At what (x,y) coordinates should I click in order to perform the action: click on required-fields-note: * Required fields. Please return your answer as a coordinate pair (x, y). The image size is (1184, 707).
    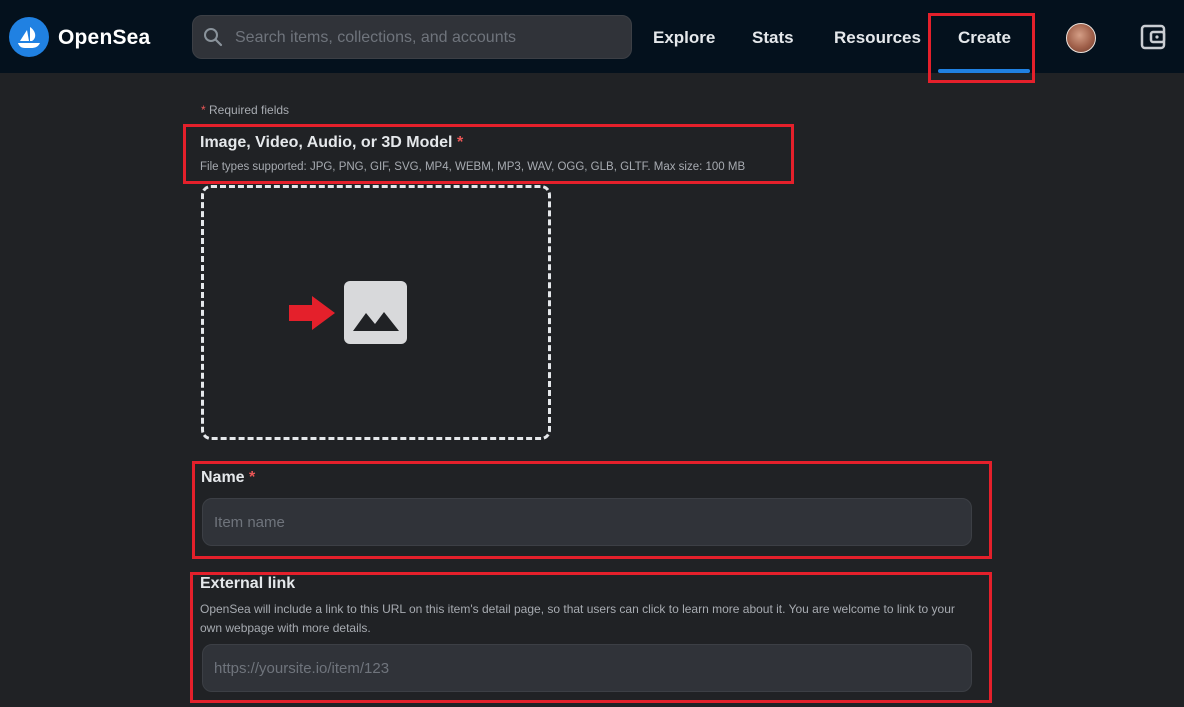
    Looking at the image, I should click on (245, 110).